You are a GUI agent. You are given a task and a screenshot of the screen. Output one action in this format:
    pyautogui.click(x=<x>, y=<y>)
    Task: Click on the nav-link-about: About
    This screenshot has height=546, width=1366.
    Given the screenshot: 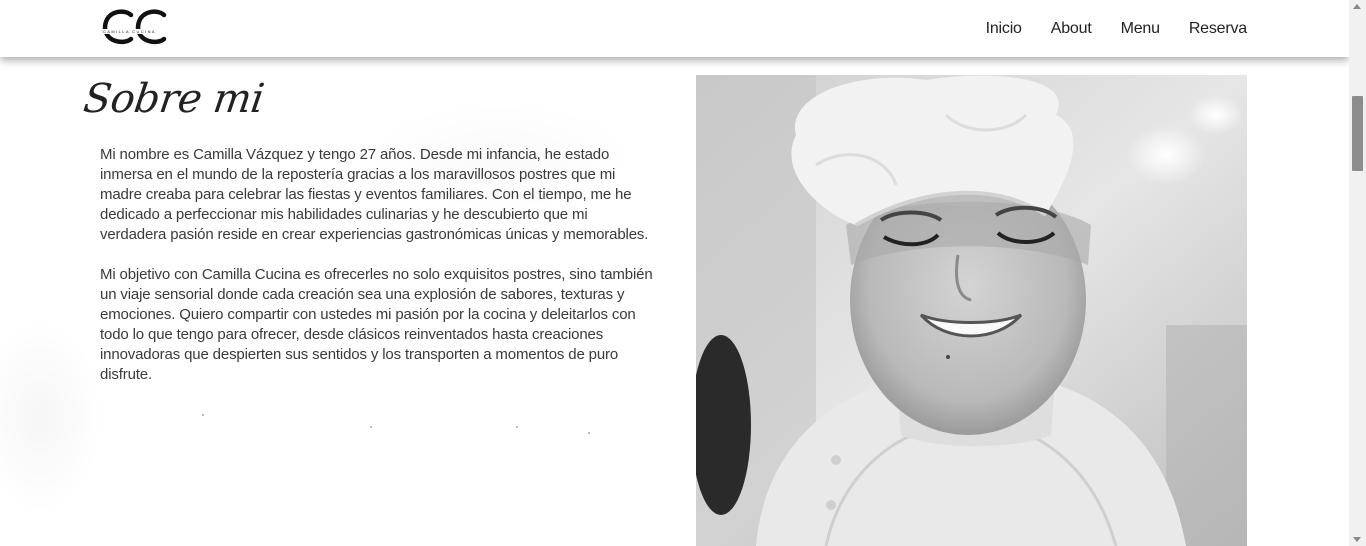 What is the action you would take?
    pyautogui.click(x=1071, y=29)
    